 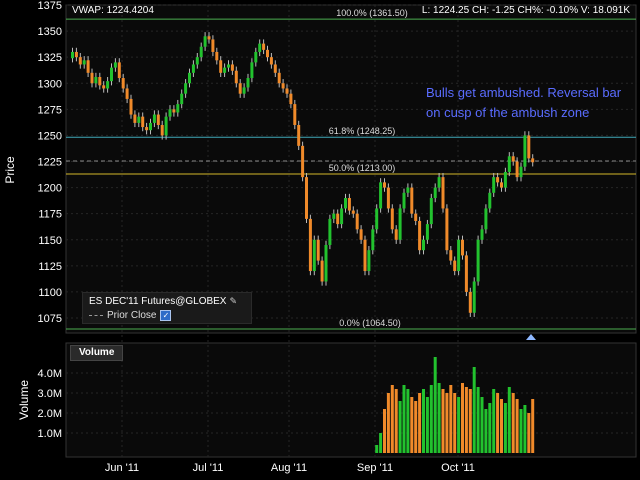 What do you see at coordinates (166, 315) in the screenshot?
I see `prior-close-checkbox: ✓` at bounding box center [166, 315].